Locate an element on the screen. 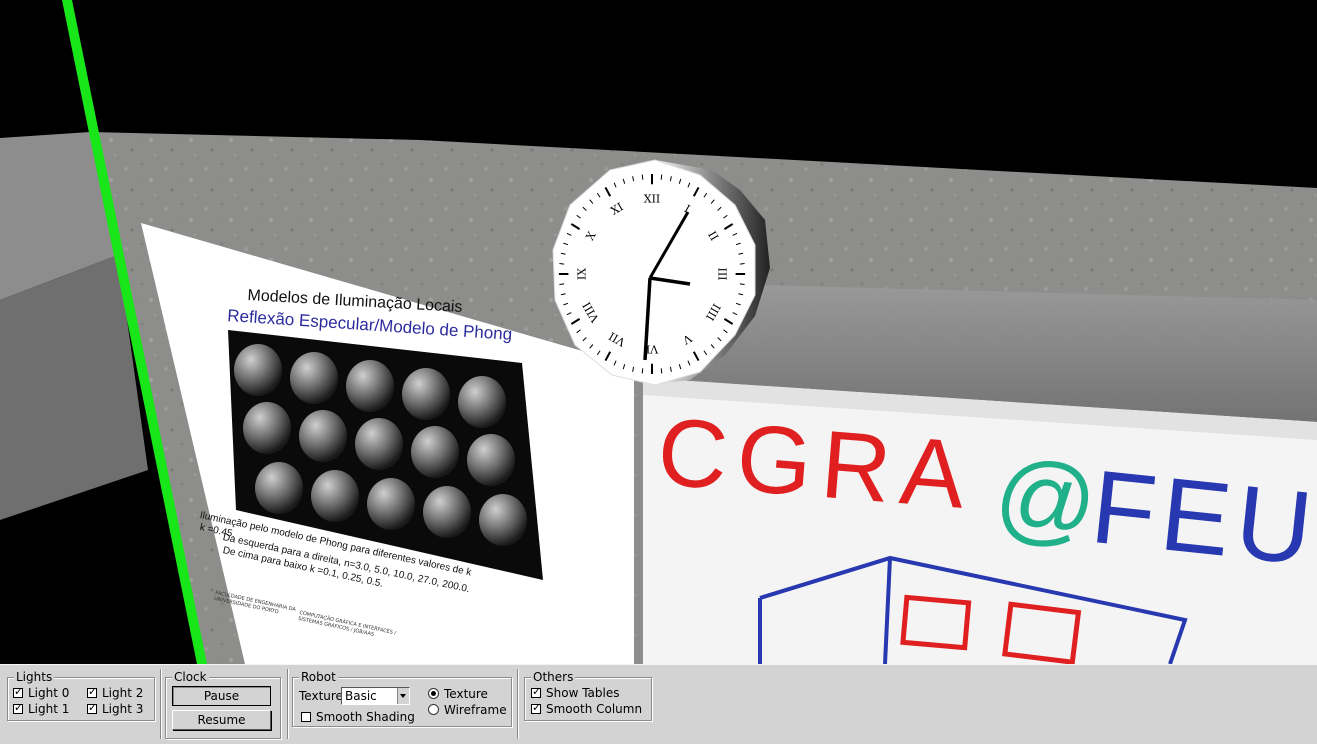  light-0-checkbox: Light 0 is located at coordinates (41, 693).